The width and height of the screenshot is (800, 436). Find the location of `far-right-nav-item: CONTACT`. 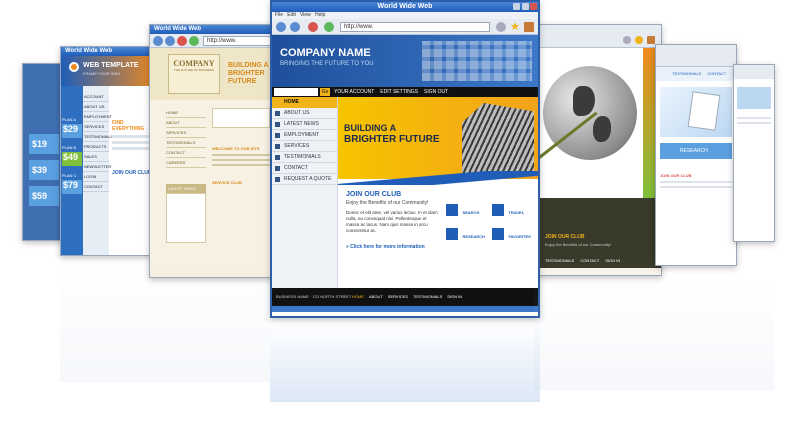

far-right-nav-item: CONTACT is located at coordinates (716, 74).